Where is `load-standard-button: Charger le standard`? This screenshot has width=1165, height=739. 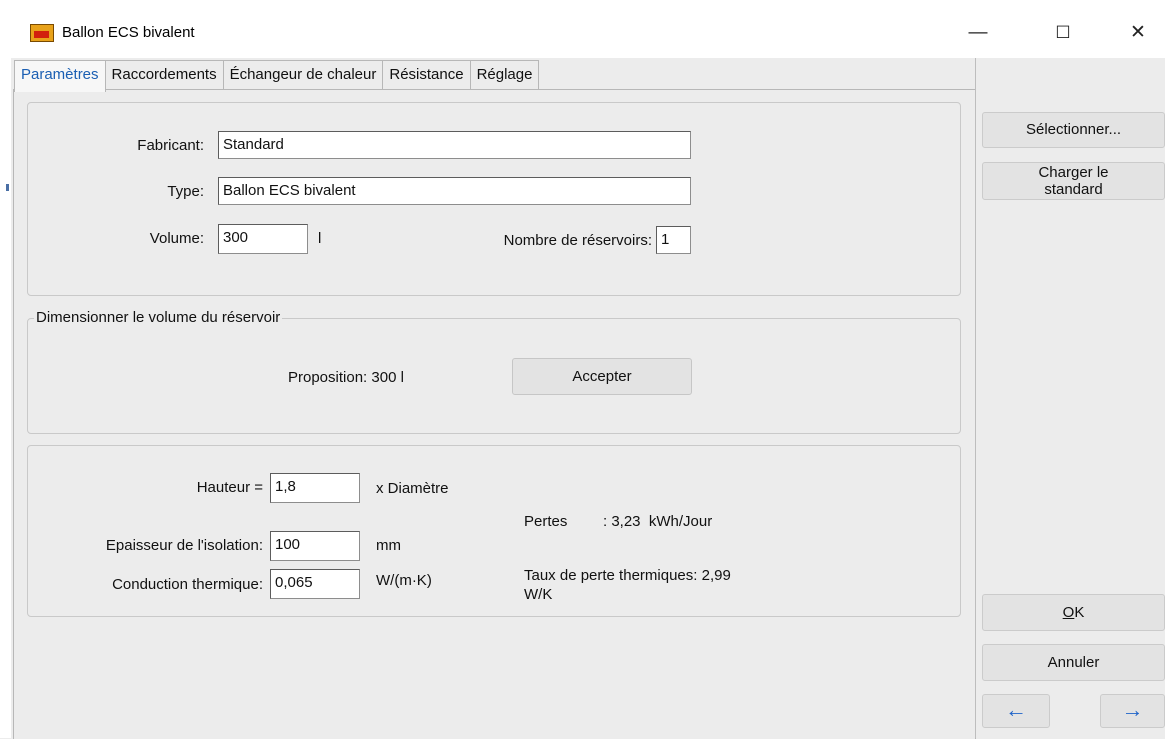
load-standard-button: Charger le standard is located at coordinates (1073, 181).